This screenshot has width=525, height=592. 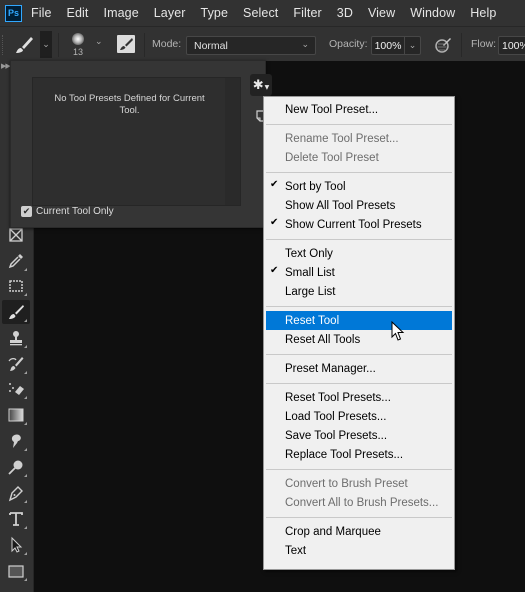 I want to click on stamp-icon, so click(x=16, y=338).